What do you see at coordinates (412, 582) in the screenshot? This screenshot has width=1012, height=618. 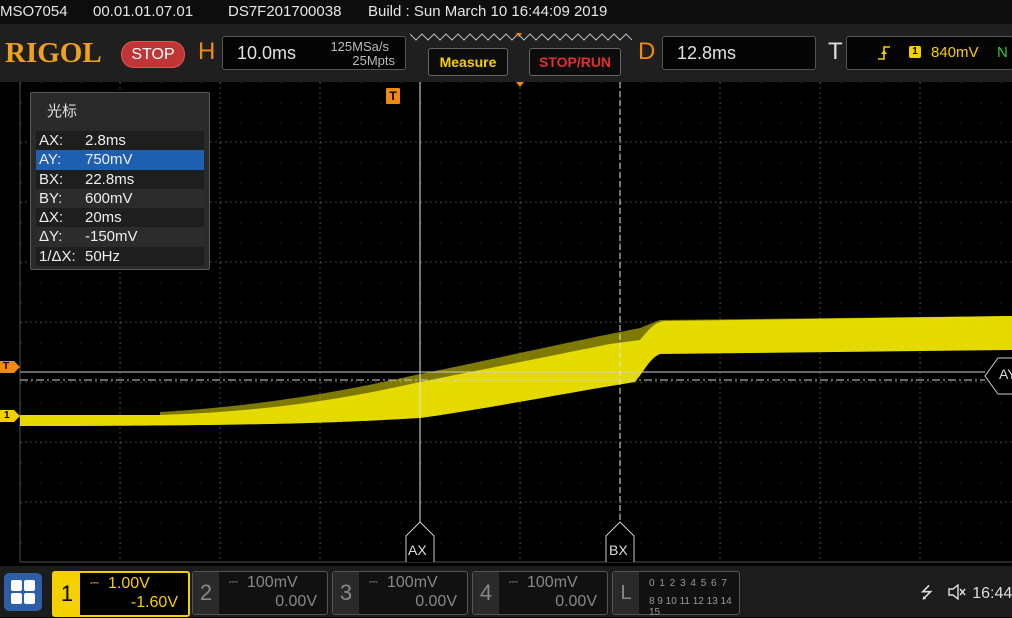 I see `channel-3-scale: 100mV` at bounding box center [412, 582].